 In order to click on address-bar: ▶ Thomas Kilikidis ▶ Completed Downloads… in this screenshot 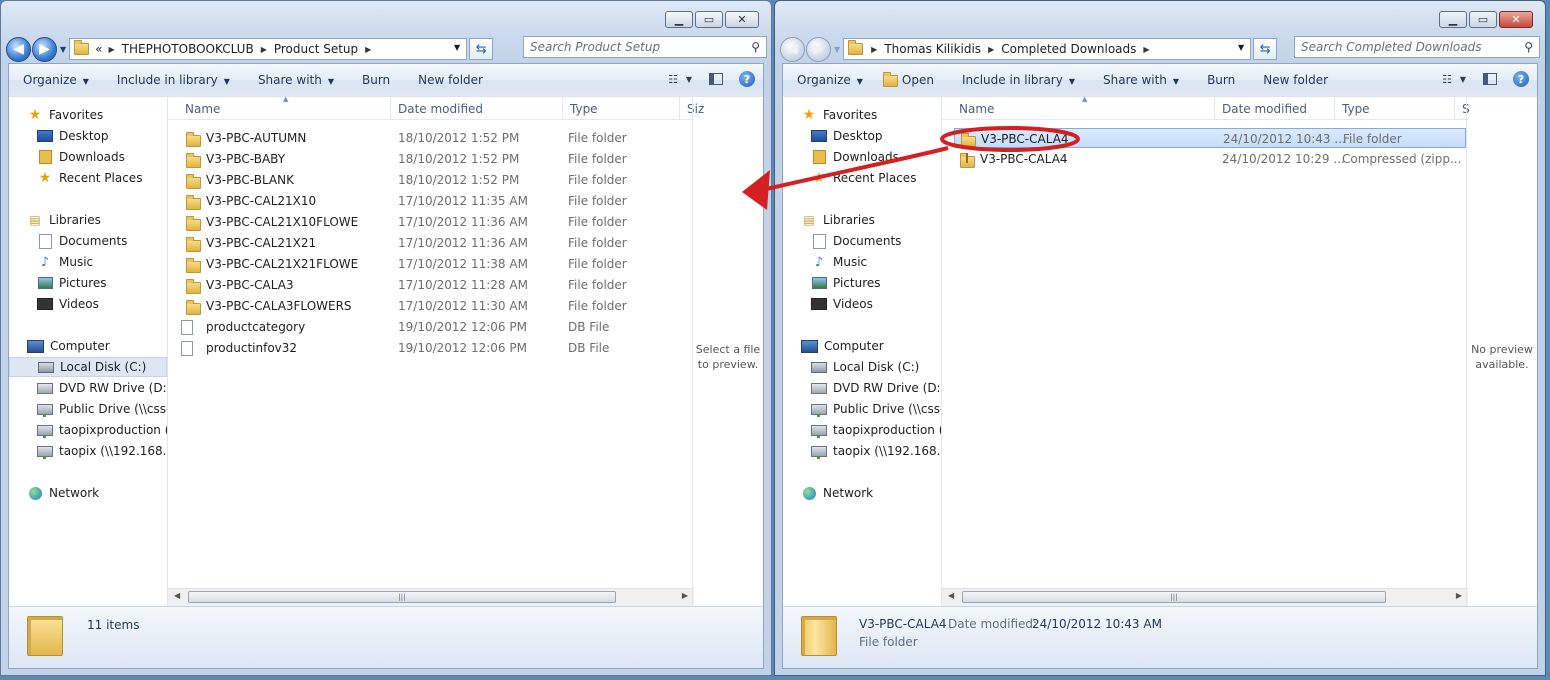, I will do `click(1047, 49)`.